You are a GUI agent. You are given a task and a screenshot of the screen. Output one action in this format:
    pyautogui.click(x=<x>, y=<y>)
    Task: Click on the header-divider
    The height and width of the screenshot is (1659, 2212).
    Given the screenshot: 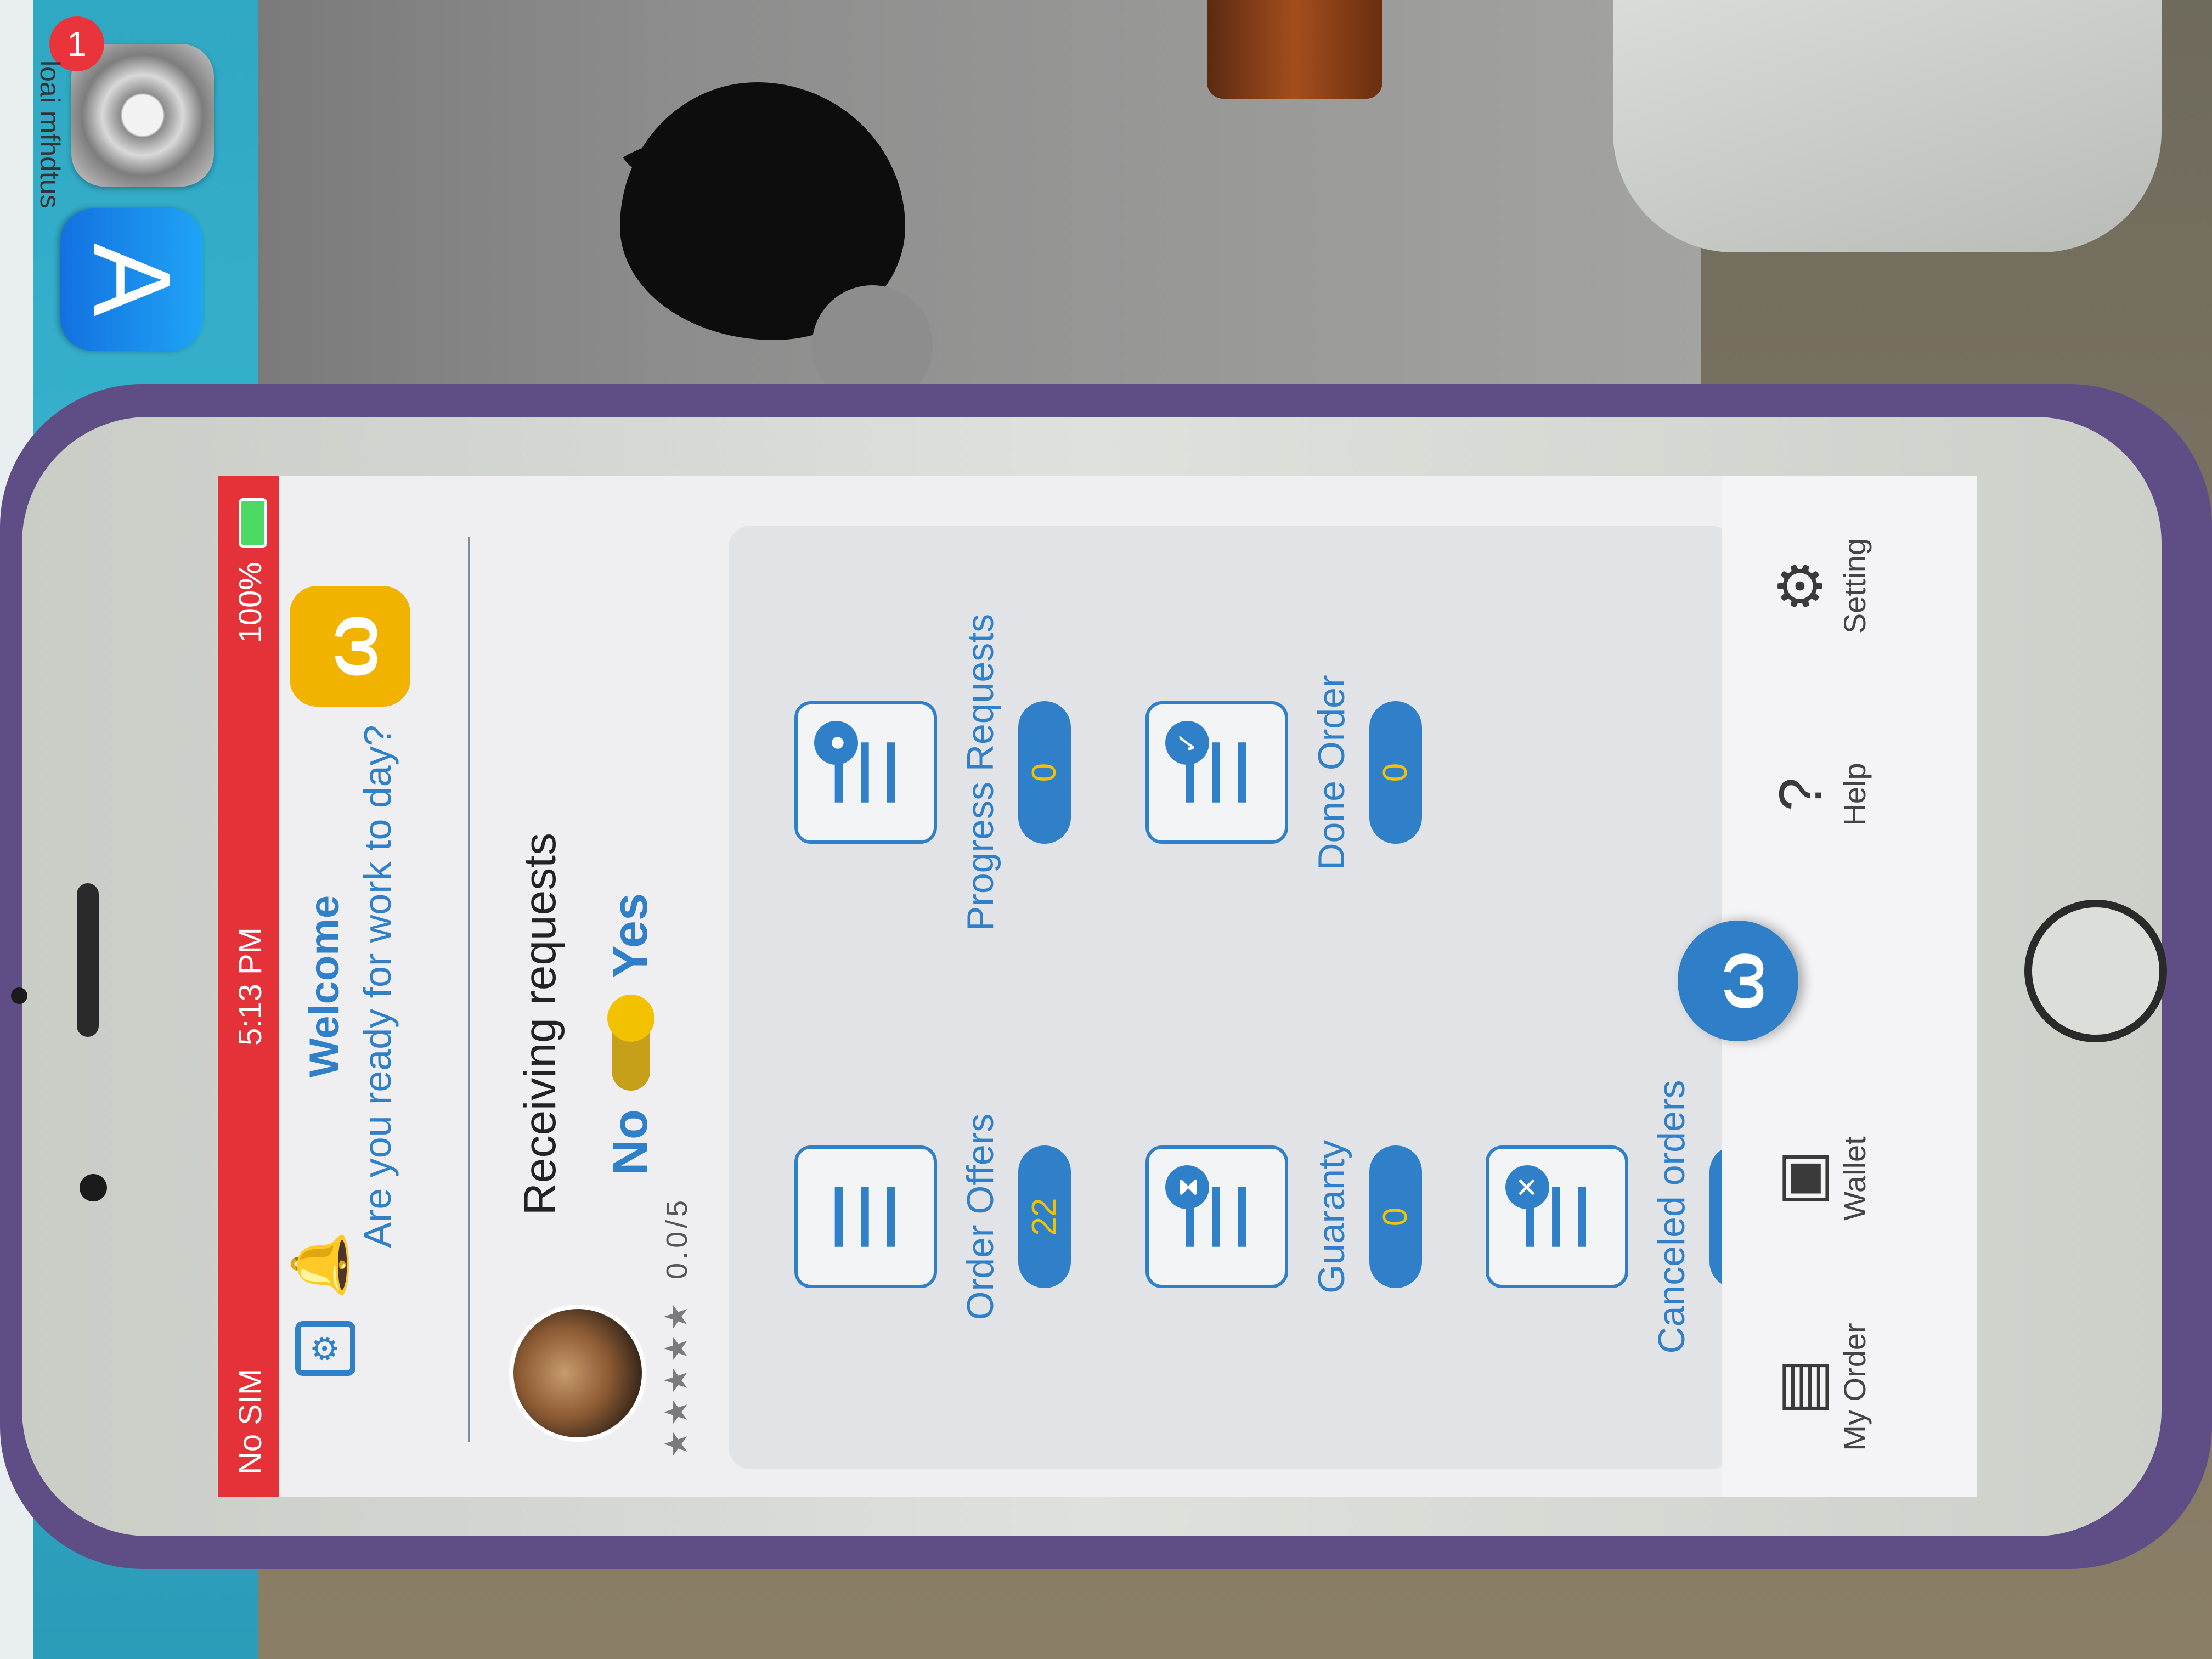 What is the action you would take?
    pyautogui.click(x=469, y=990)
    